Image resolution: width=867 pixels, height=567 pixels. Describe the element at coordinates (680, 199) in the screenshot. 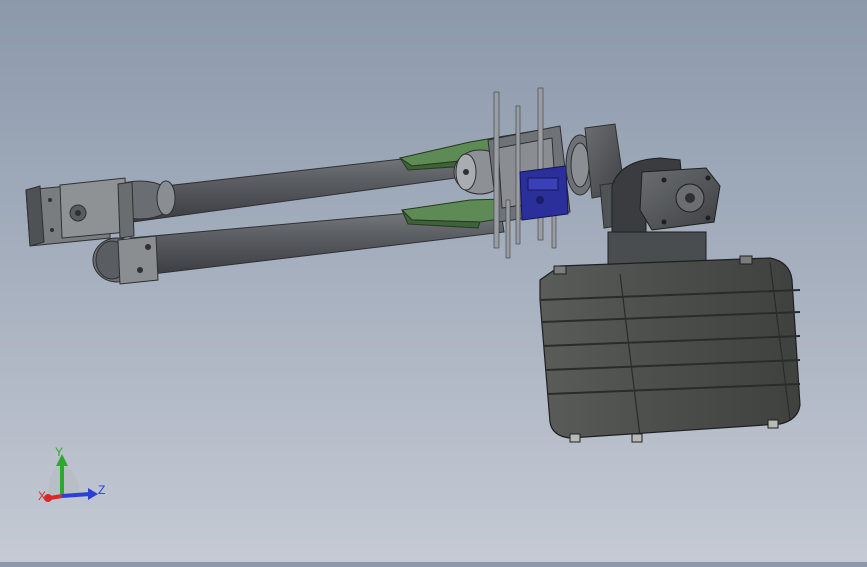

I see `base-stepper-motor` at that location.